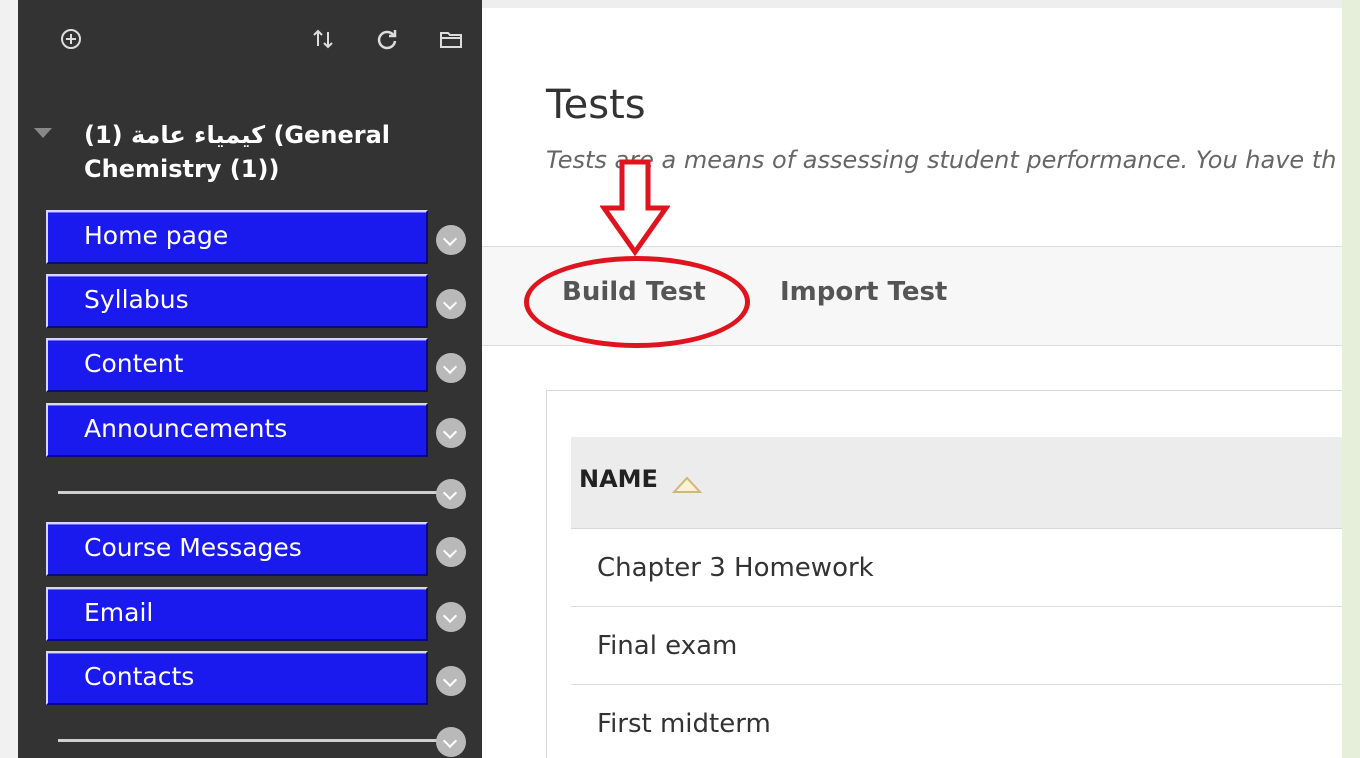  I want to click on left-margin, so click(9, 379).